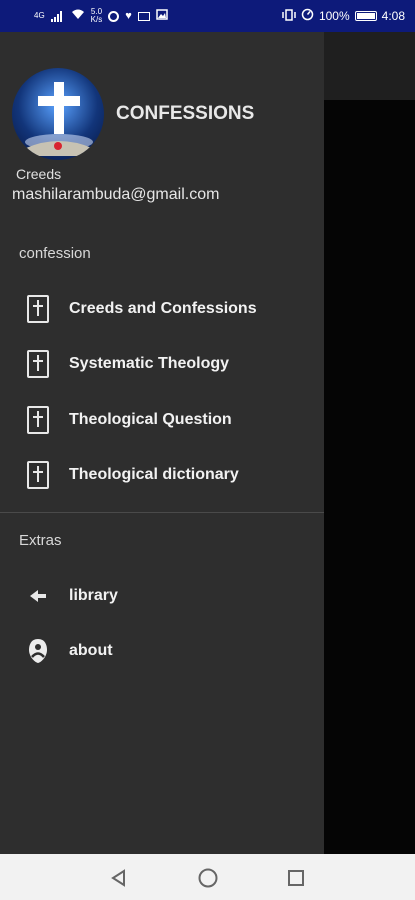 The width and height of the screenshot is (415, 900). Describe the element at coordinates (40, 540) in the screenshot. I see `section-header-extras: Extras` at that location.